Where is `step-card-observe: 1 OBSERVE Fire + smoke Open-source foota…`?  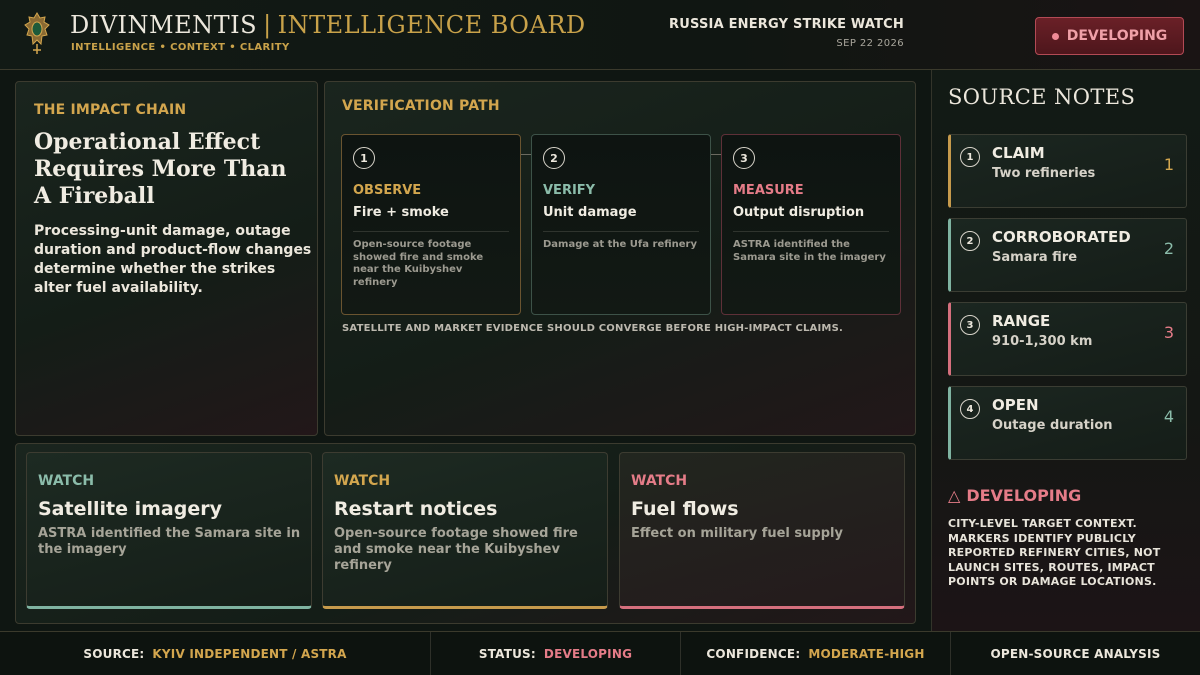
step-card-observe: 1 OBSERVE Fire + smoke Open-source foota… is located at coordinates (431, 224).